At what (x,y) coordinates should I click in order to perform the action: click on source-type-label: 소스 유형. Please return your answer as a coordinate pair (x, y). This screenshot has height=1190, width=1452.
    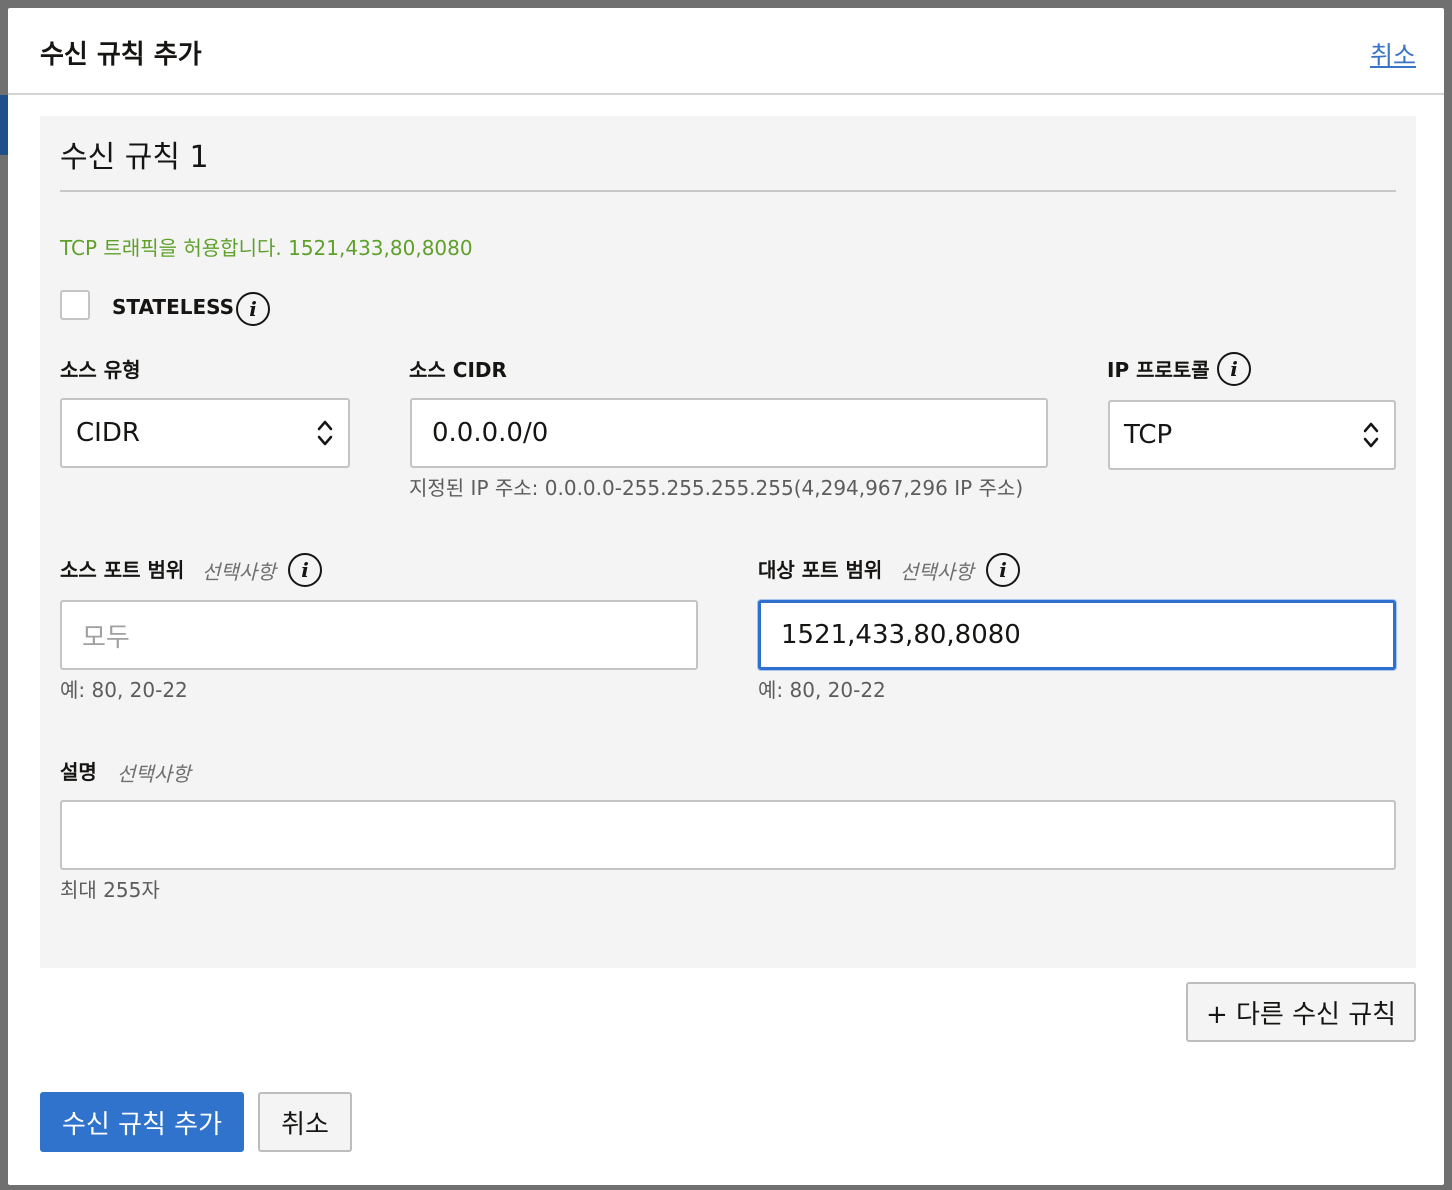
    Looking at the image, I should click on (100, 370).